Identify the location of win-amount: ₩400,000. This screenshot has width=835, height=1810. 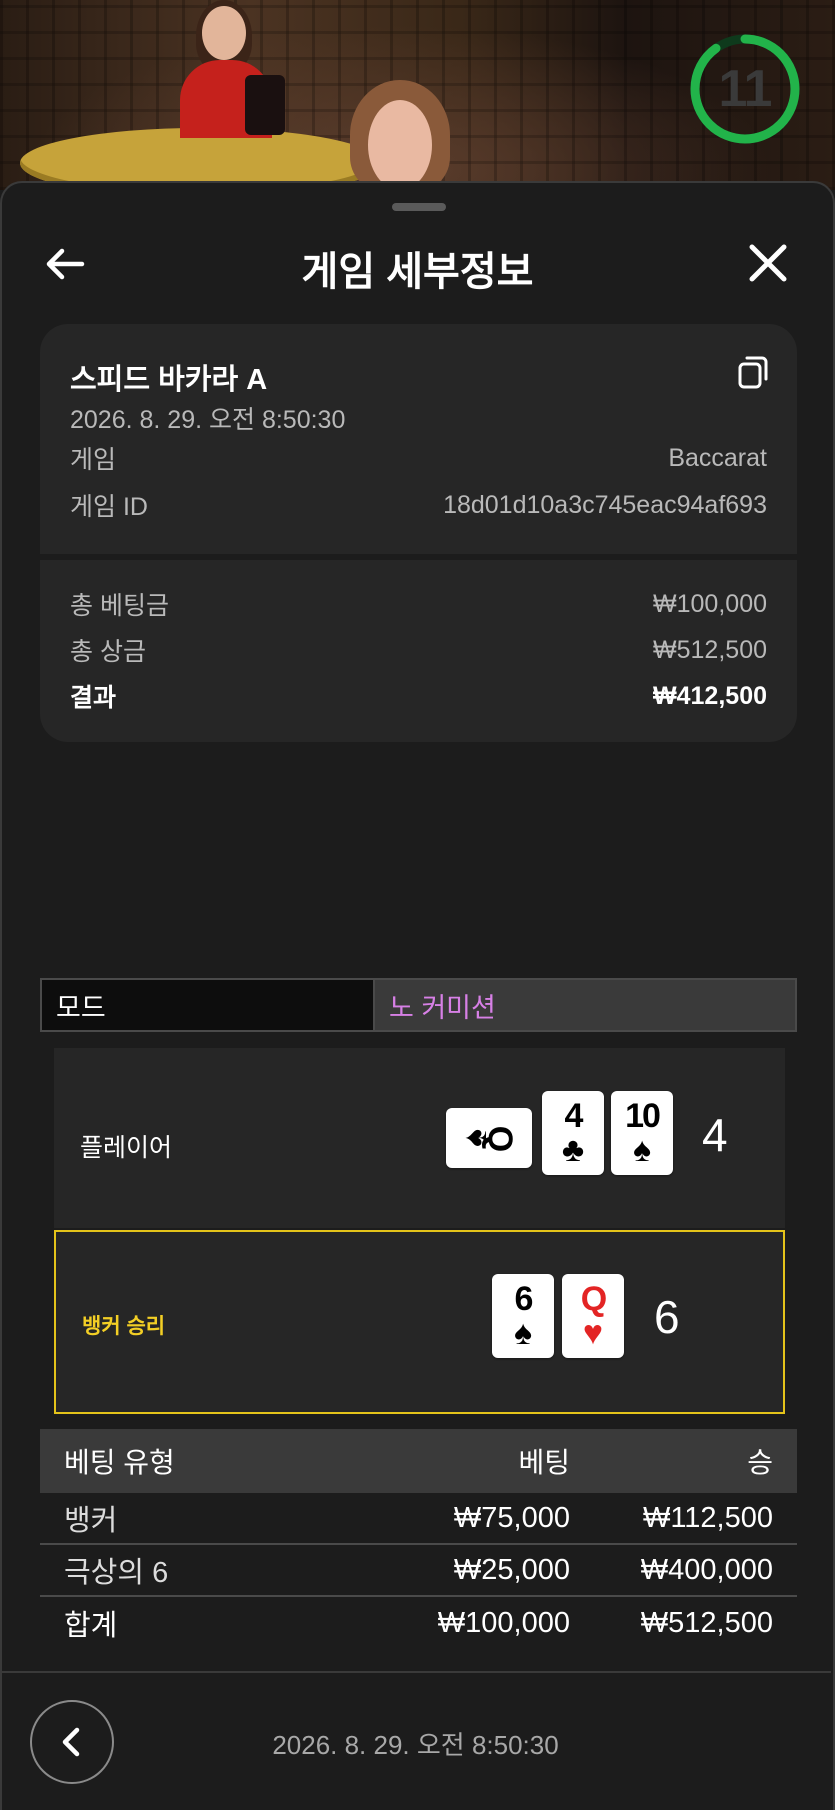
(706, 1569).